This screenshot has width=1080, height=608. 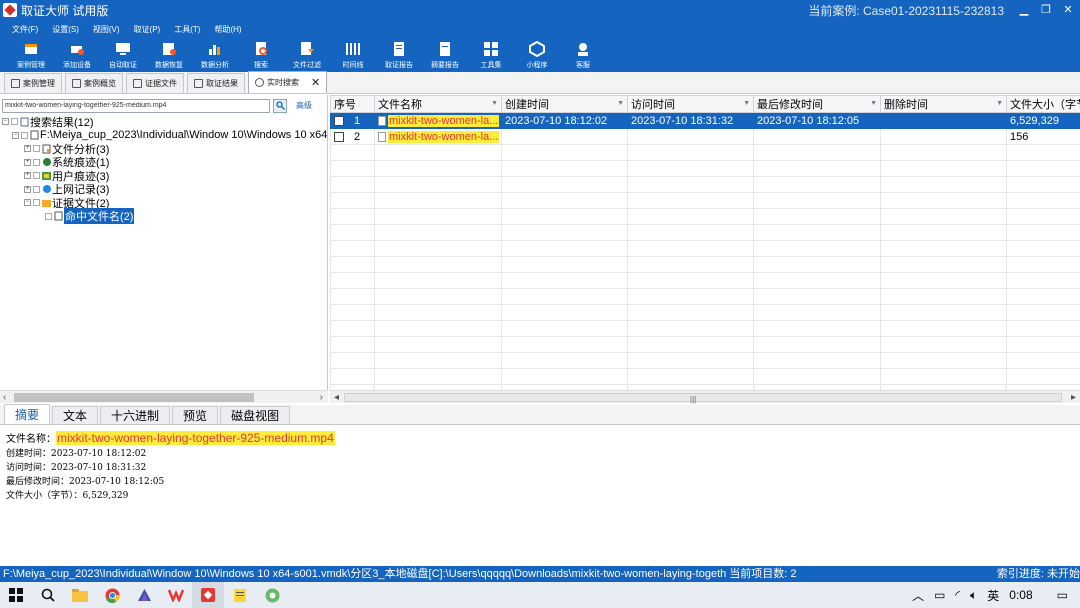 I want to click on scroll-track: |||, so click(x=703, y=398).